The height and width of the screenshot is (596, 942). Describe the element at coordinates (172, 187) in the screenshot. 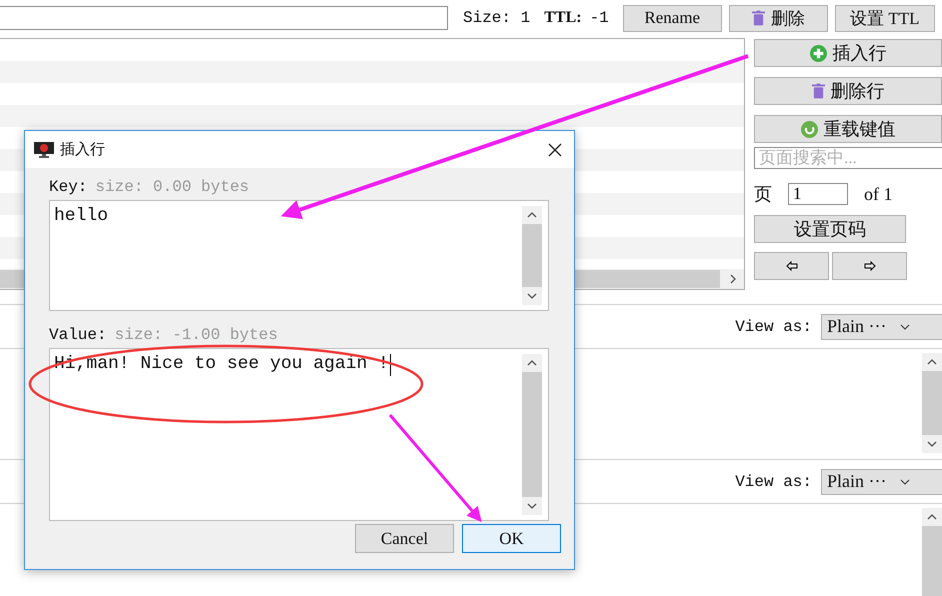

I see `key-size-label: size: 0.00 bytes` at that location.